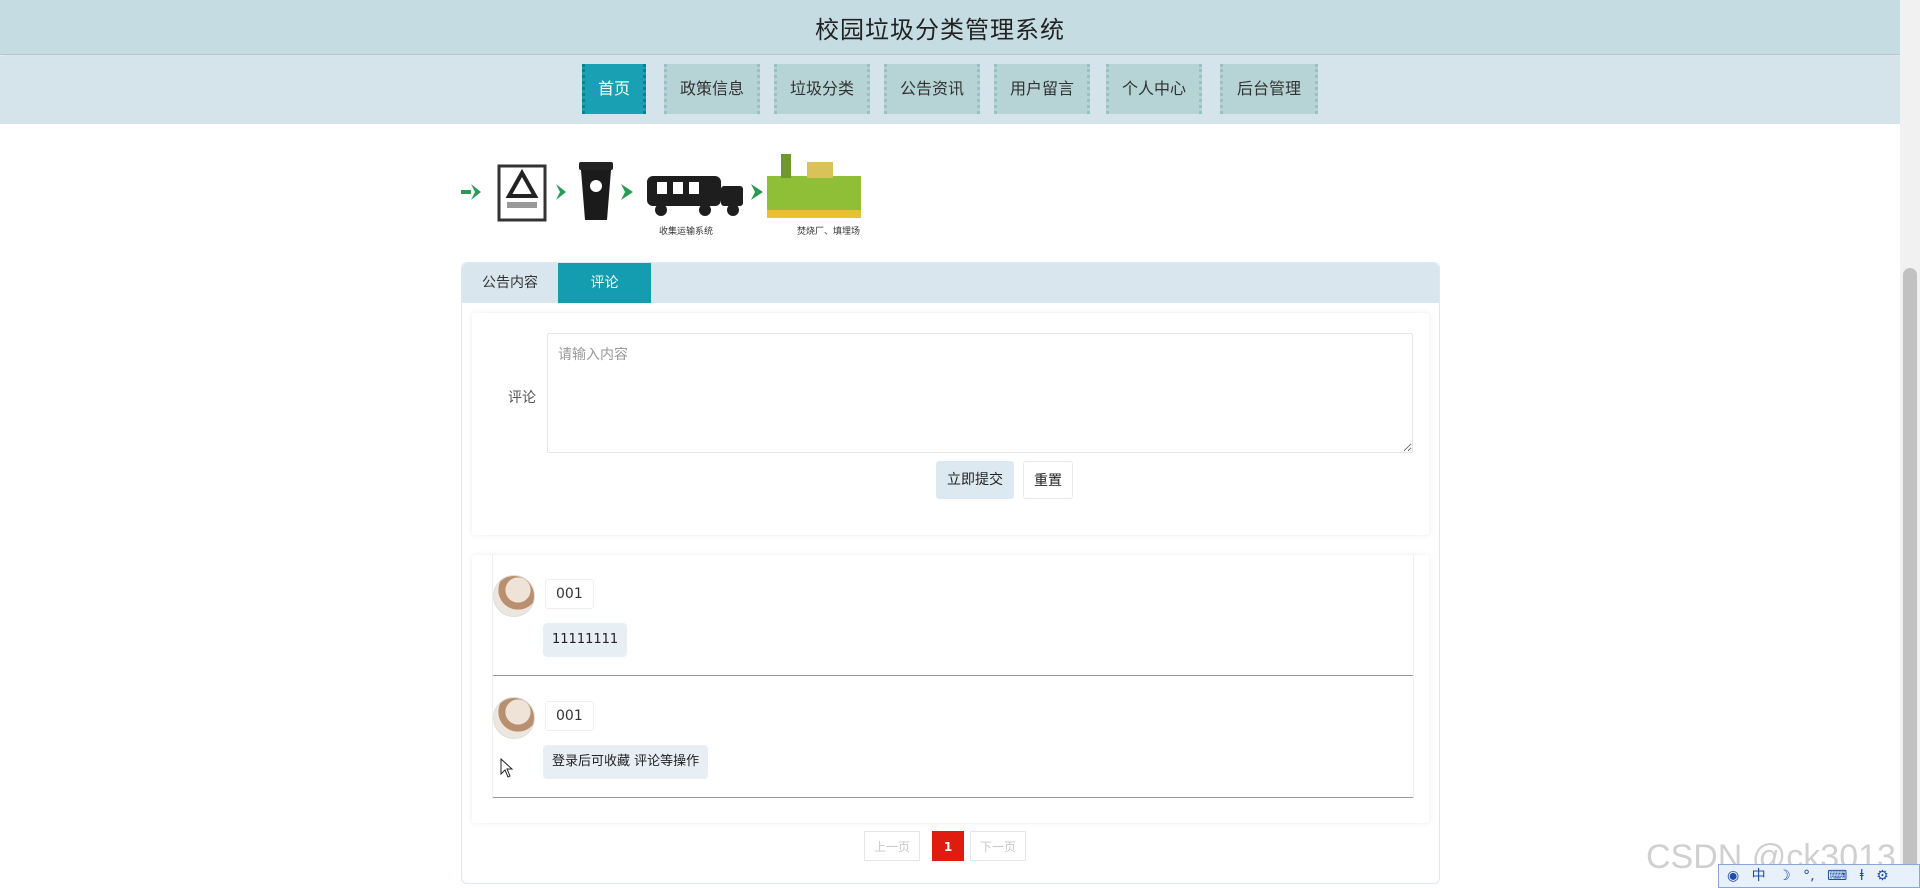 The image size is (1920, 888). What do you see at coordinates (1862, 876) in the screenshot?
I see `ime-tool-icon: ⱡ` at bounding box center [1862, 876].